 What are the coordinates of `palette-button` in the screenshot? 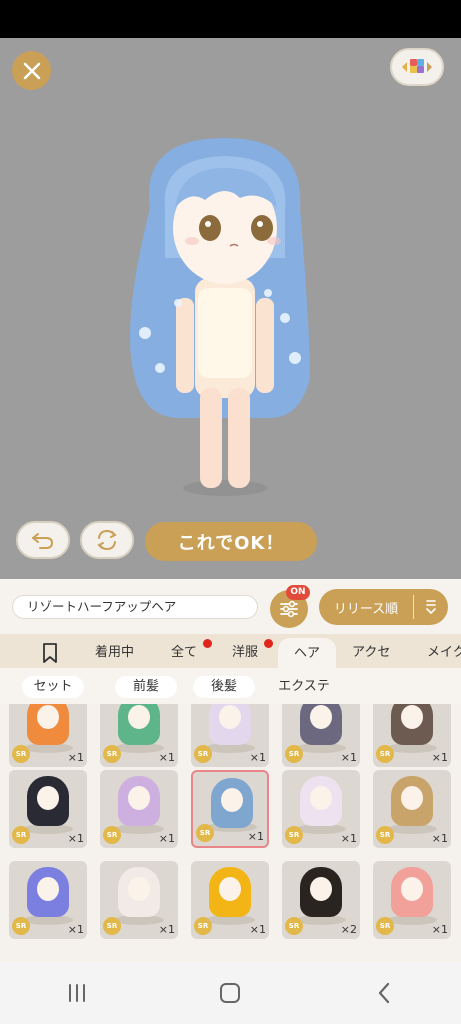 It's located at (417, 67).